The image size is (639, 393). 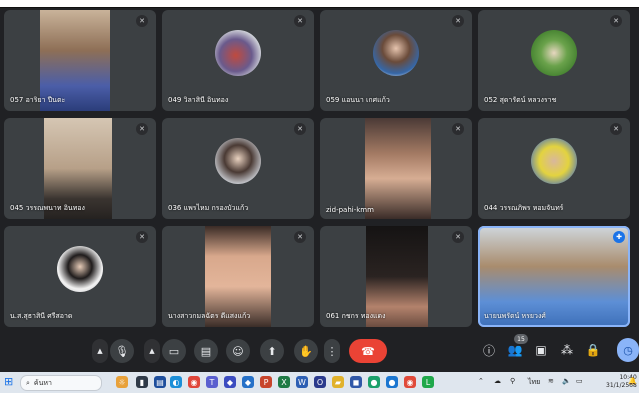 I want to click on activities-icon: ⁂, so click(x=567, y=350).